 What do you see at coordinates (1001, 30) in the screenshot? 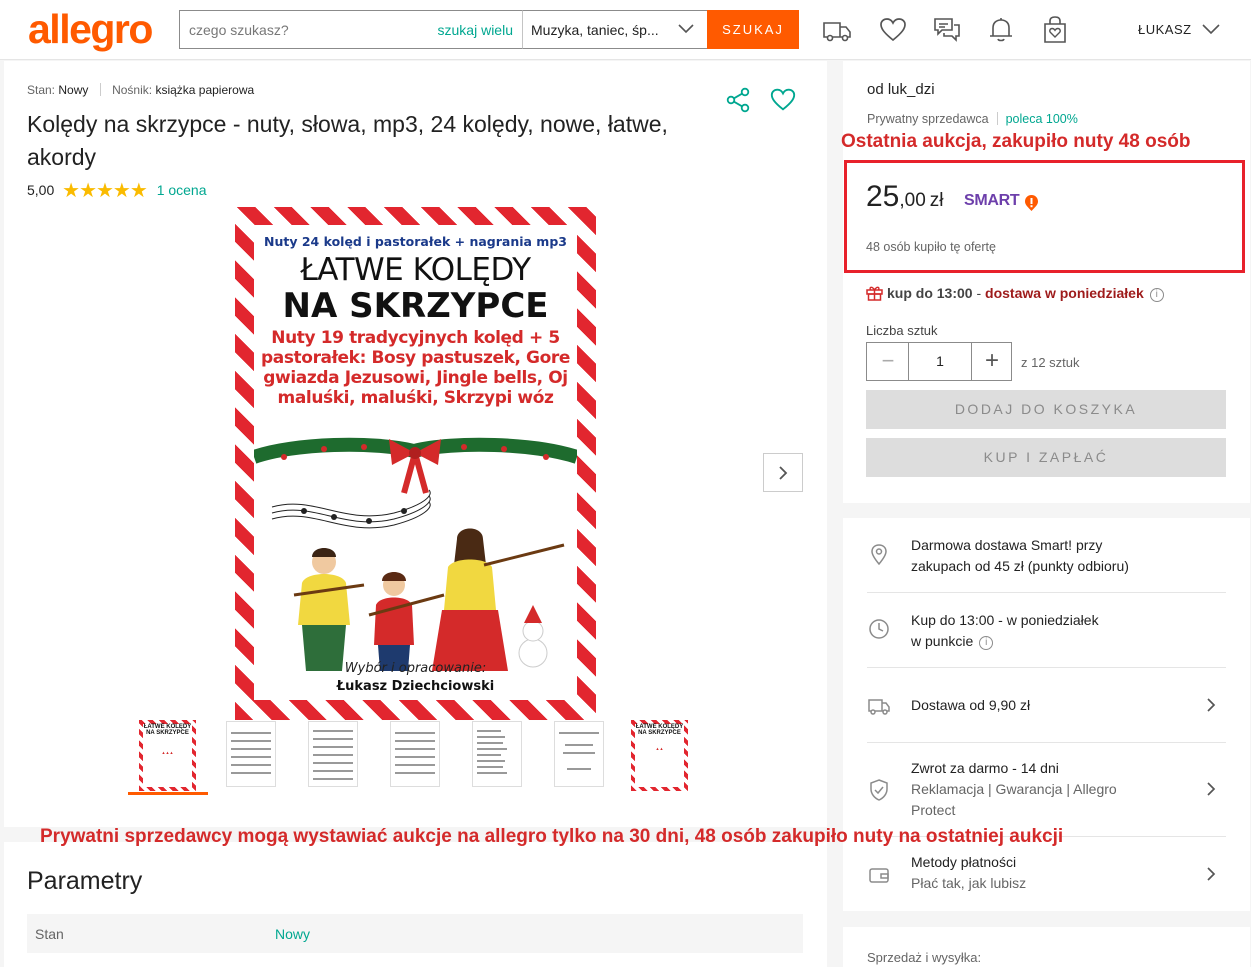
I see `bell-icon` at bounding box center [1001, 30].